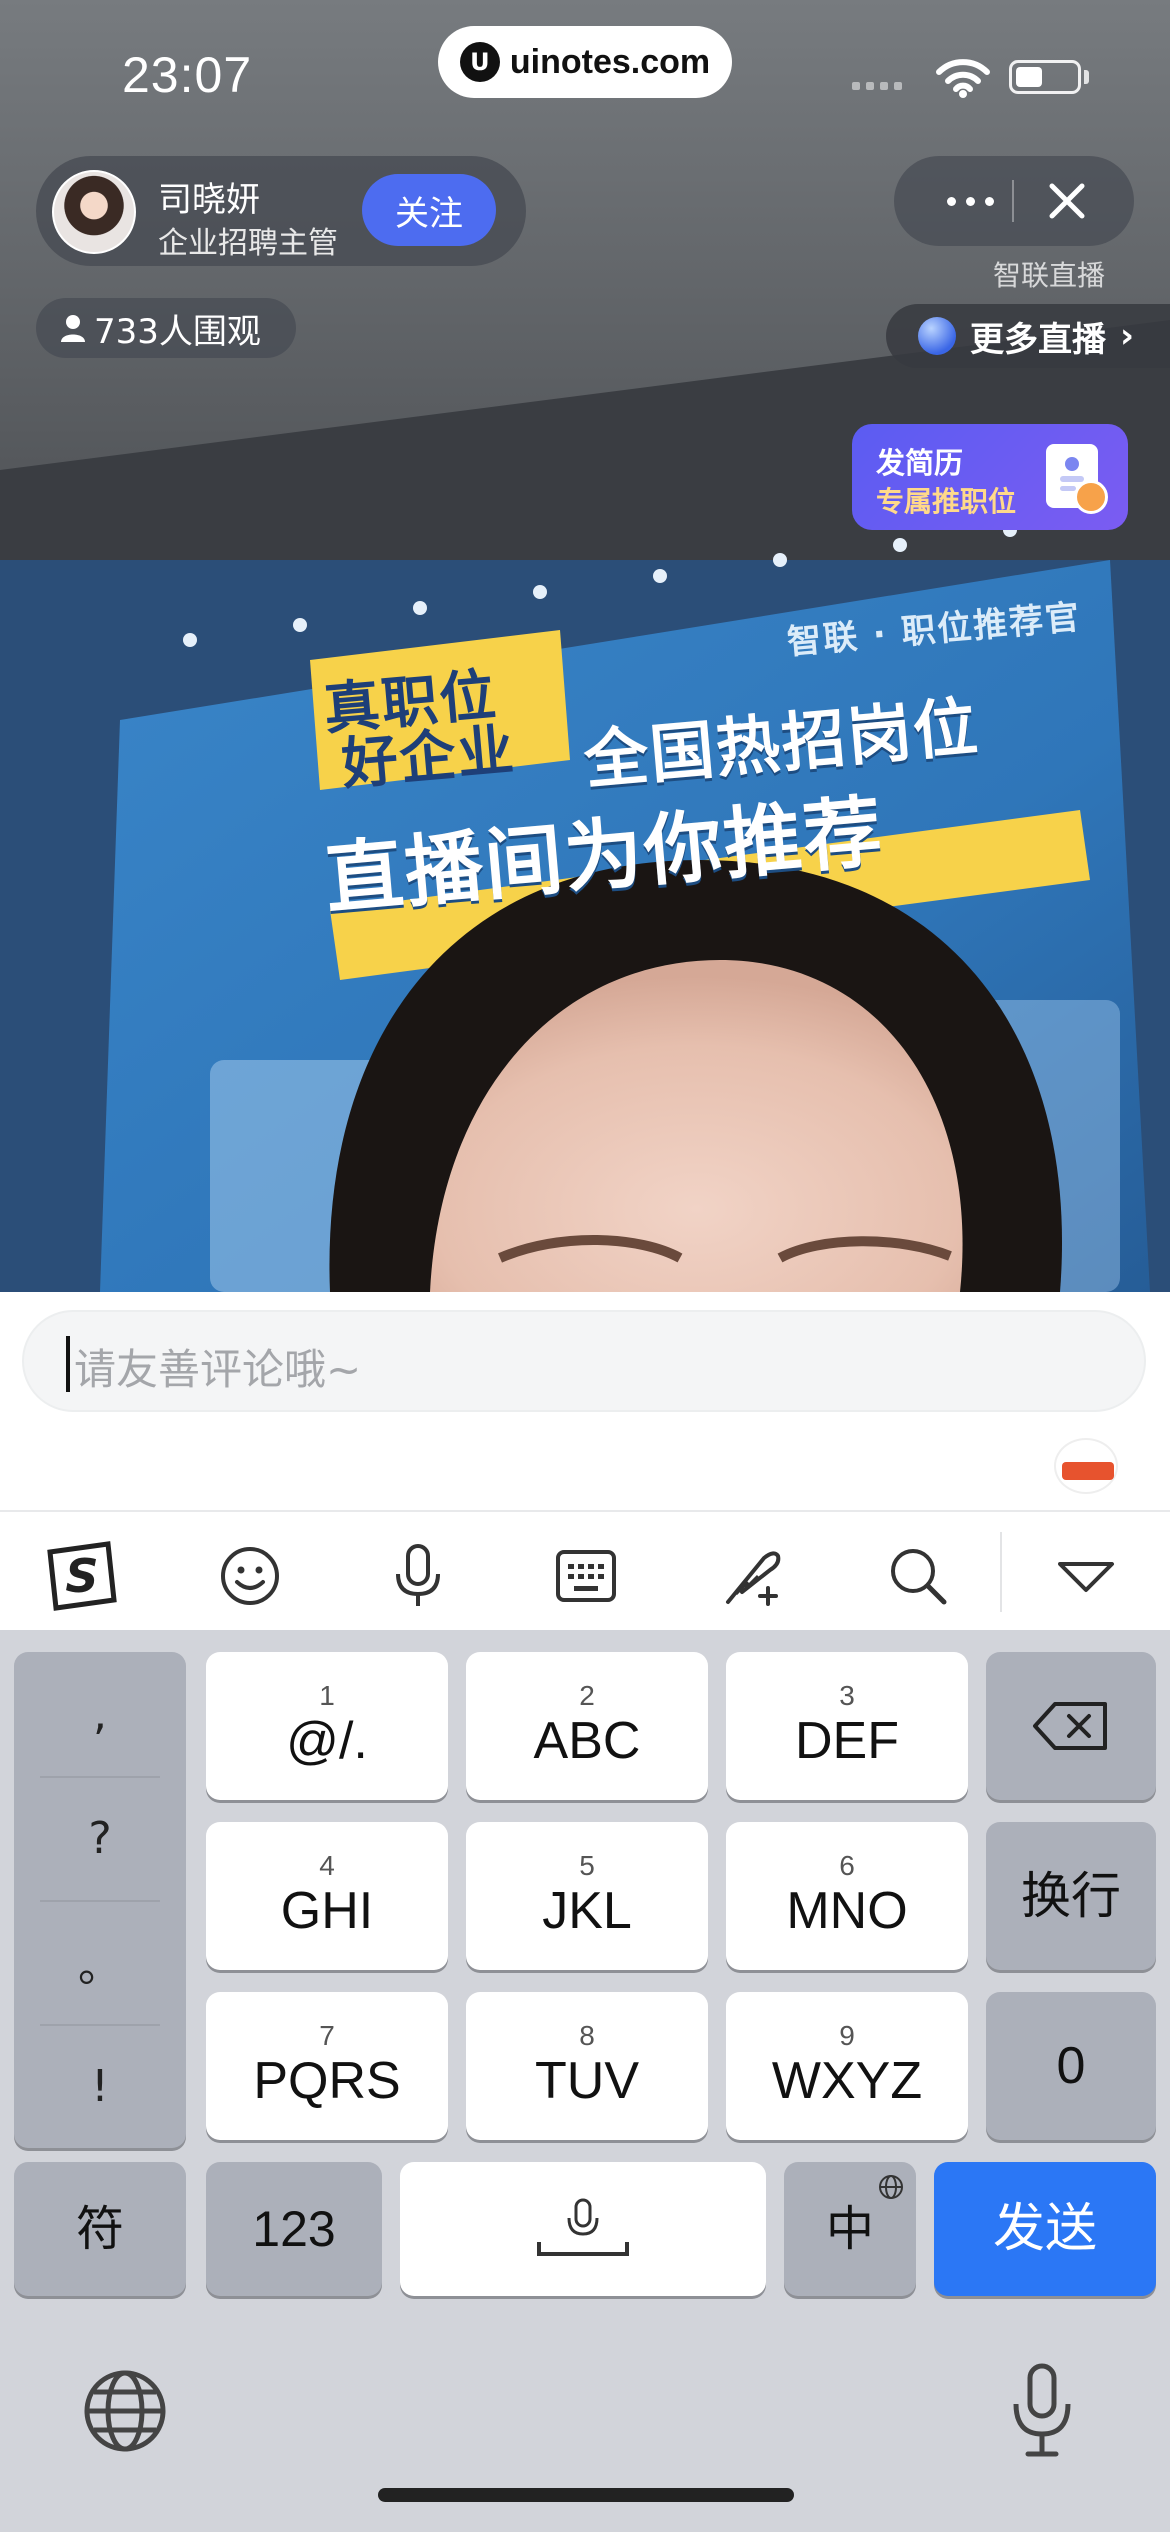 Image resolution: width=1170 pixels, height=2532 pixels. I want to click on small-globe-icon, so click(891, 2187).